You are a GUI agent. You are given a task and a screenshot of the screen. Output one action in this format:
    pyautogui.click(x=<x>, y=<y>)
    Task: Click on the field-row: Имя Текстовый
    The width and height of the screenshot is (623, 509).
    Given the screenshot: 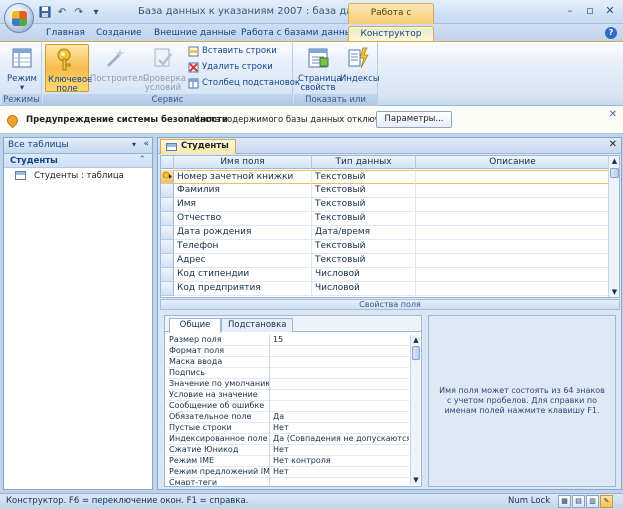 What is the action you would take?
    pyautogui.click(x=385, y=205)
    